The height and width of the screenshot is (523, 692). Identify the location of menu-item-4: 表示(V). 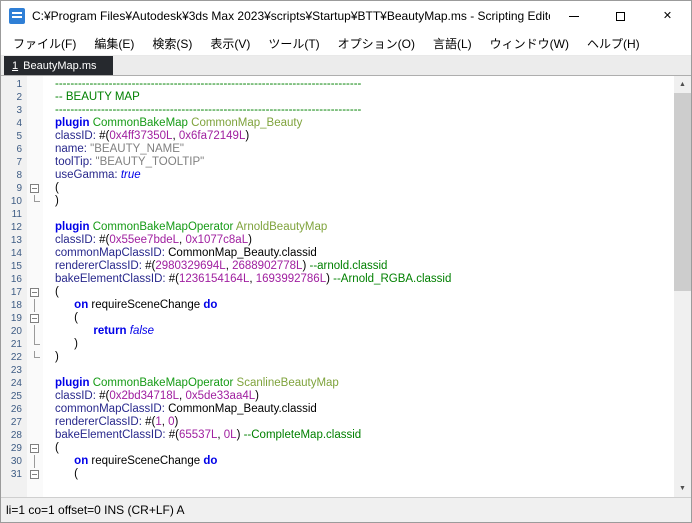
(230, 43).